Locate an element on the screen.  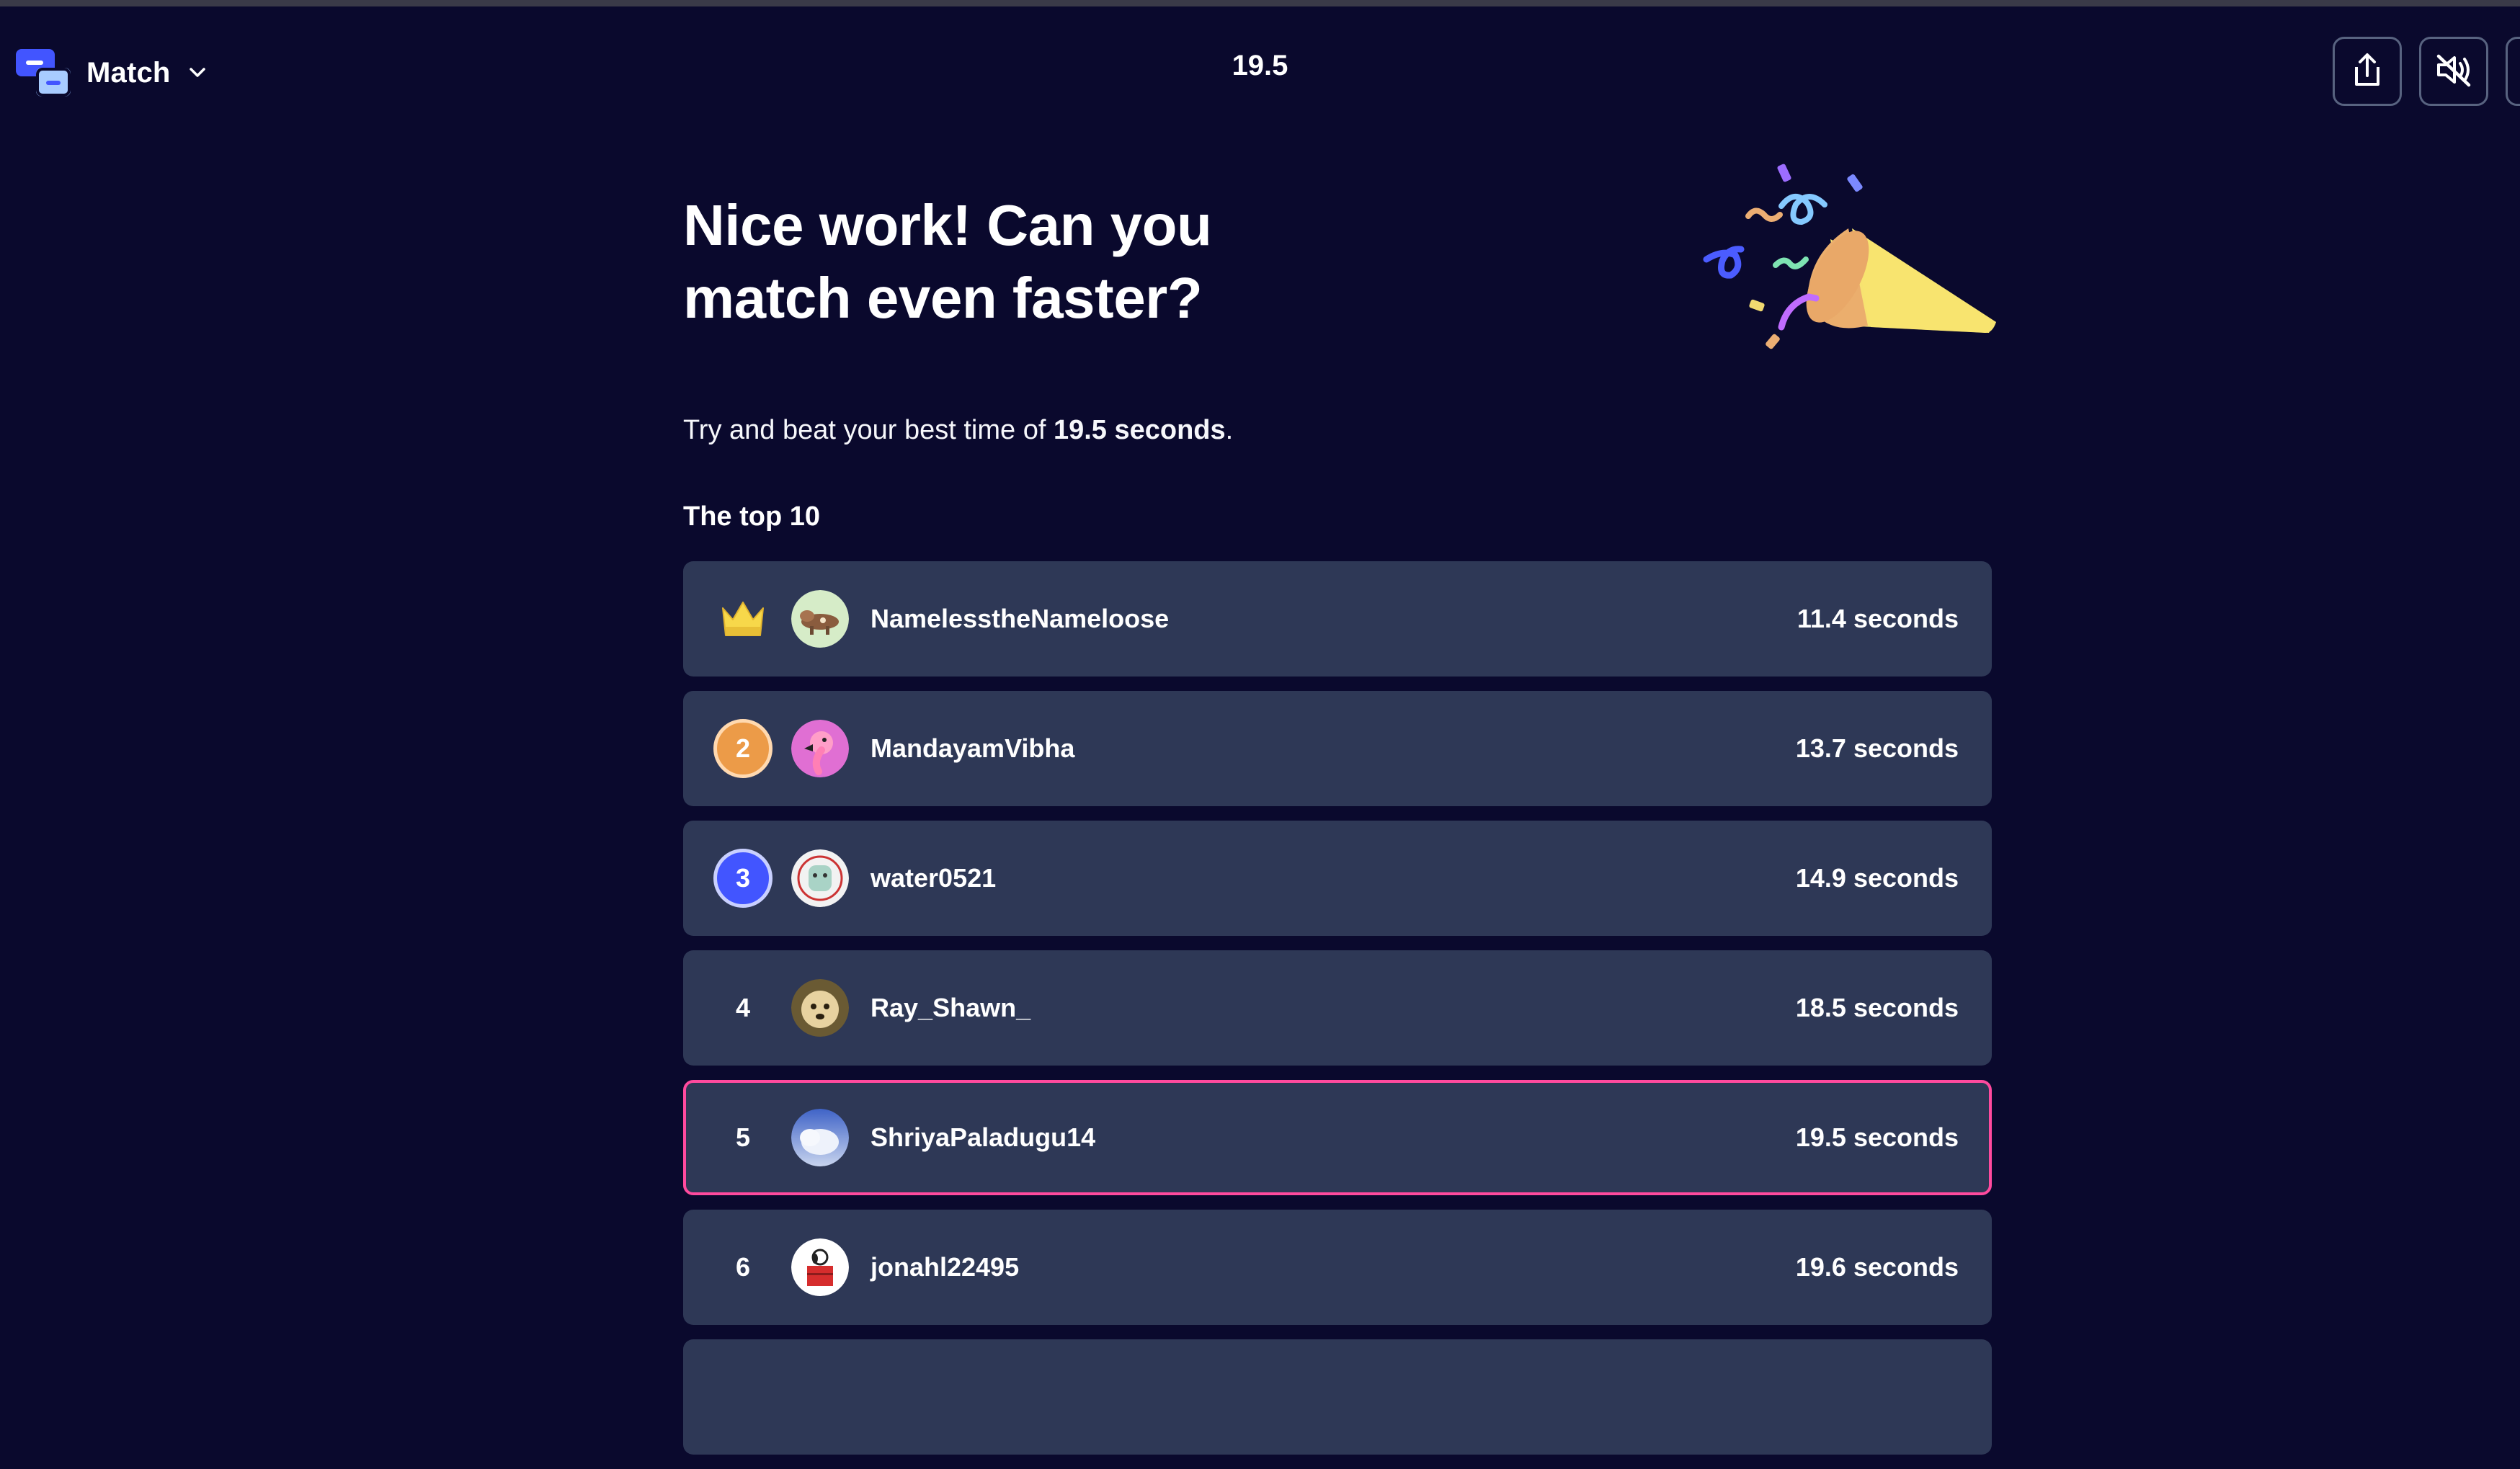
share-icon is located at coordinates (2367, 71).